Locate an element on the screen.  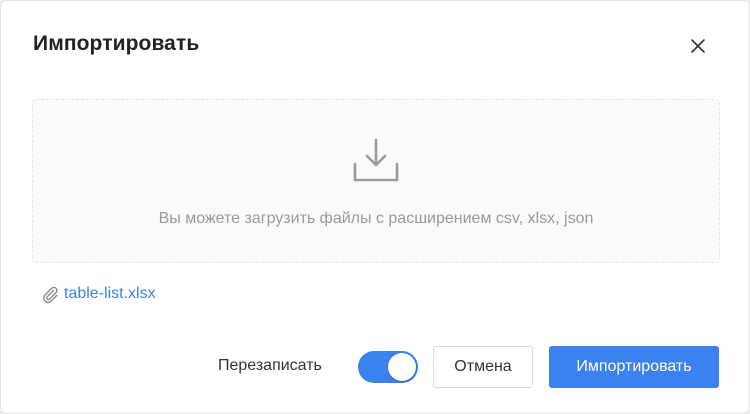
close-icon is located at coordinates (698, 48).